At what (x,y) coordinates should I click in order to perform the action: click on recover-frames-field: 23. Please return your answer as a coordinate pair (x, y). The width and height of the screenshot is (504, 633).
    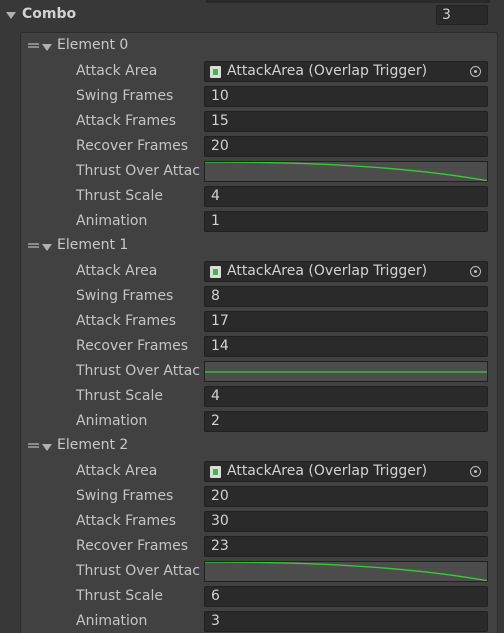
    Looking at the image, I should click on (346, 546).